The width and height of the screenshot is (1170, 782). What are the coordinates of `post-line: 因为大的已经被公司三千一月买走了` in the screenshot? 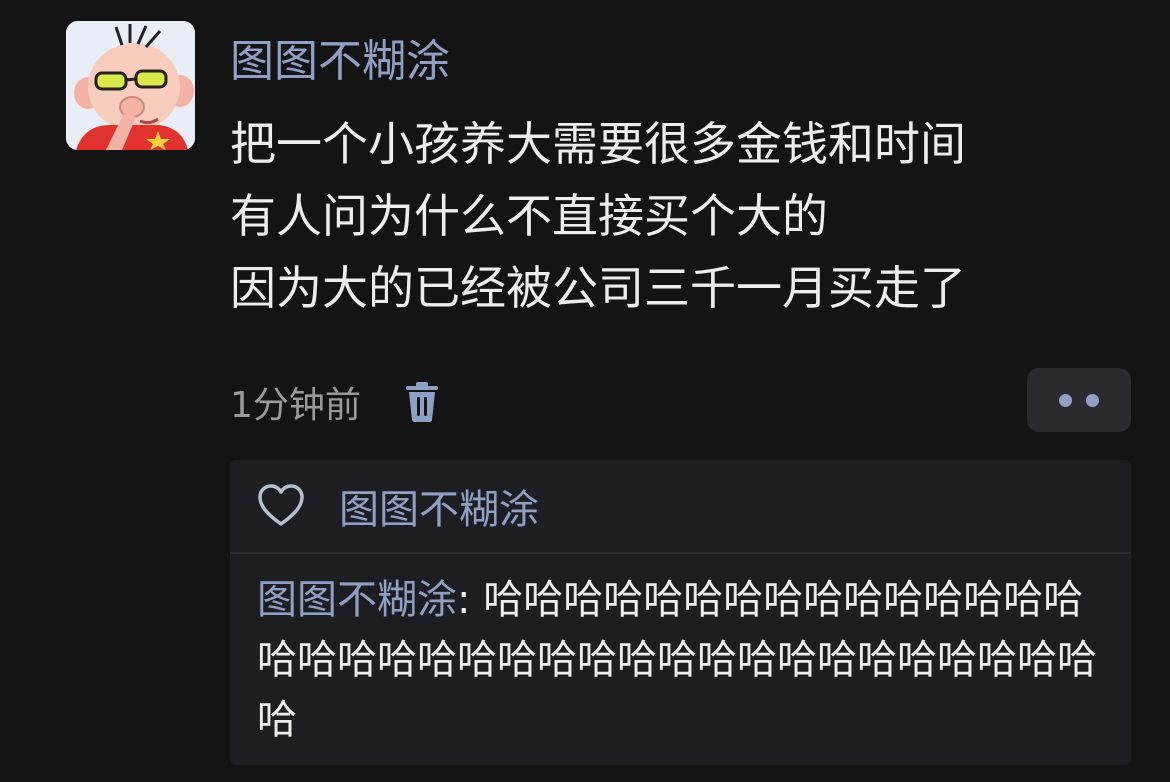 It's located at (598, 288).